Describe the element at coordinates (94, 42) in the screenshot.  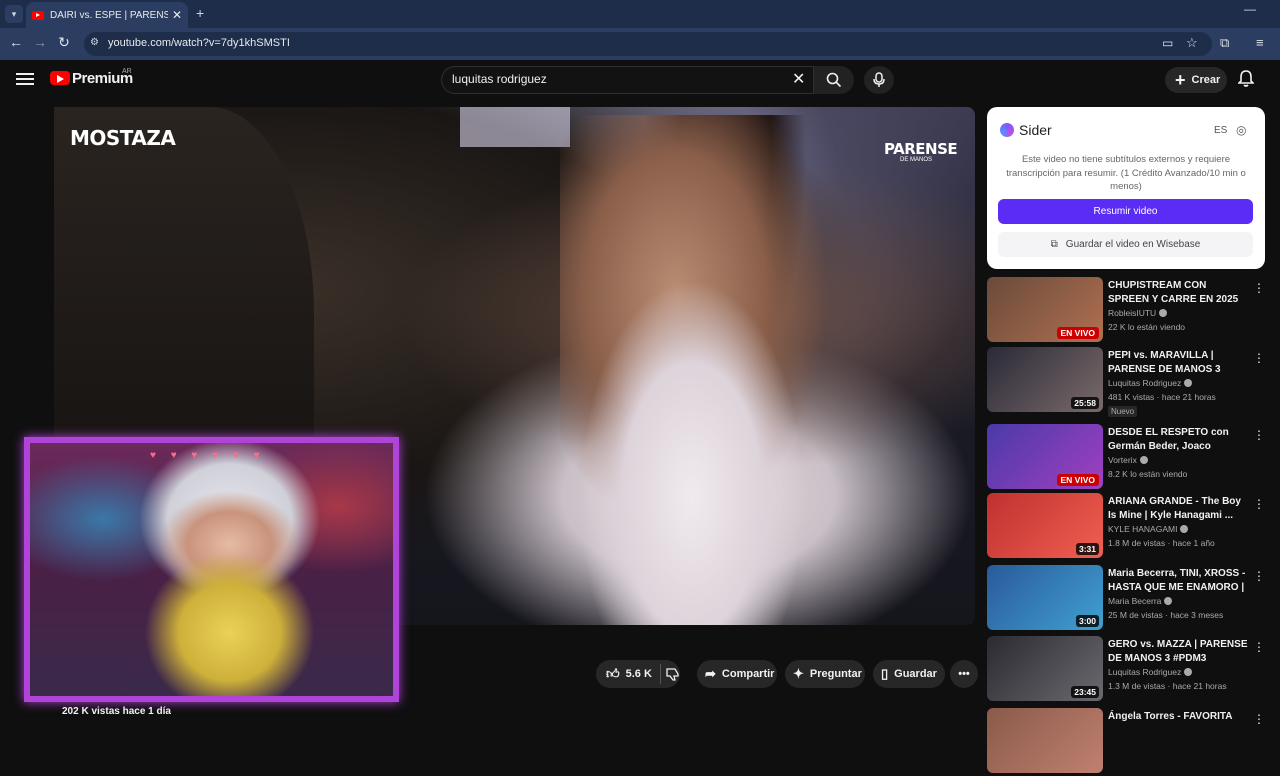
I see `site-info-icon: ⚙` at that location.